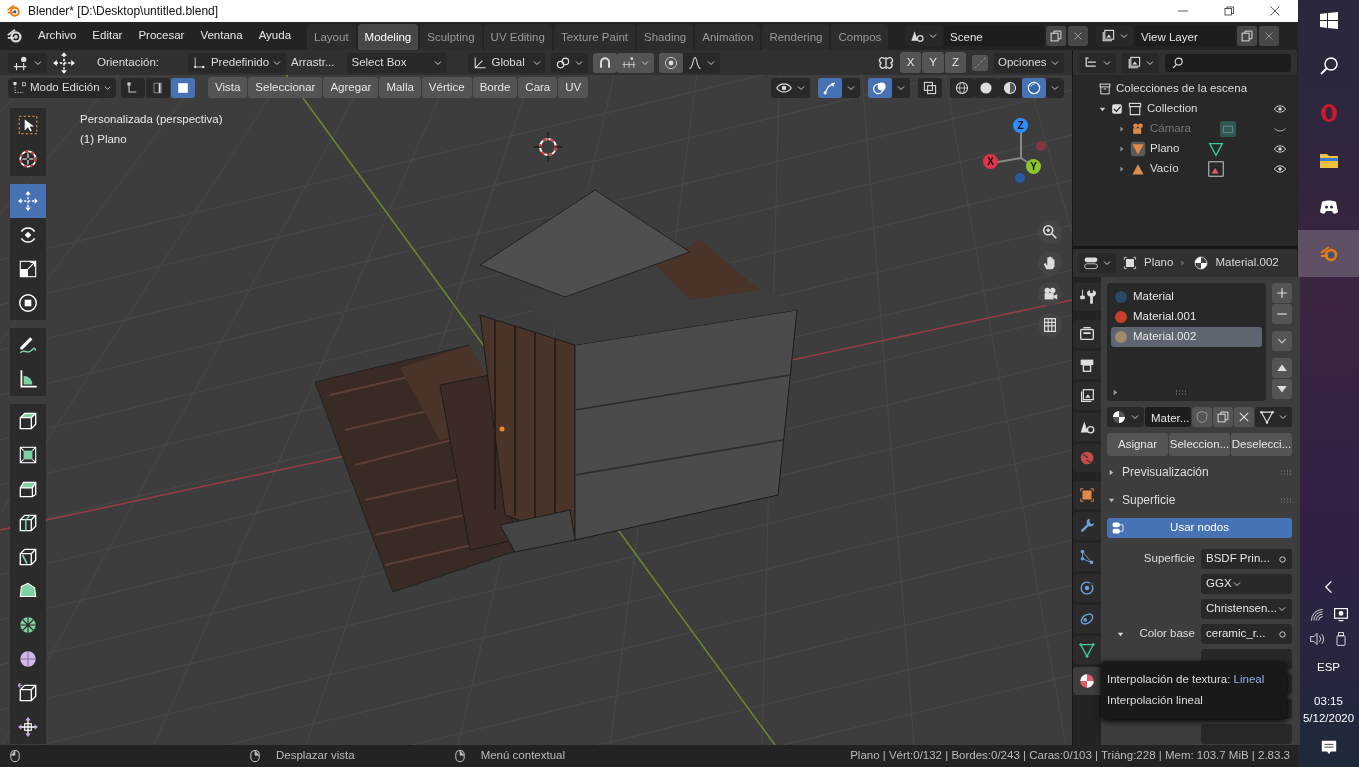  Describe the element at coordinates (1328, 668) in the screenshot. I see `language-indicator: ESP` at that location.